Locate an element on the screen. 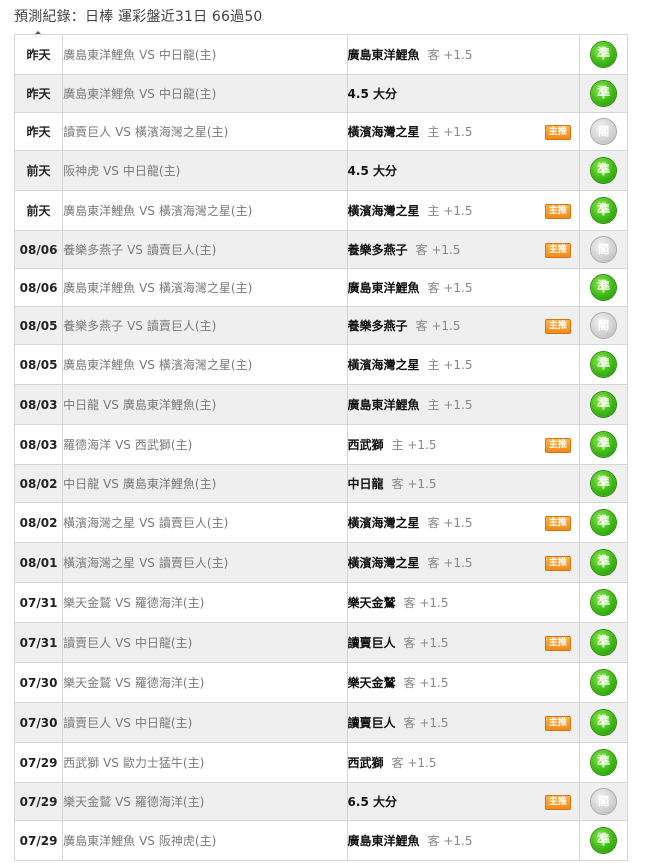 Image resolution: width=646 pixels, height=863 pixels. row-result: 閣 is located at coordinates (603, 325).